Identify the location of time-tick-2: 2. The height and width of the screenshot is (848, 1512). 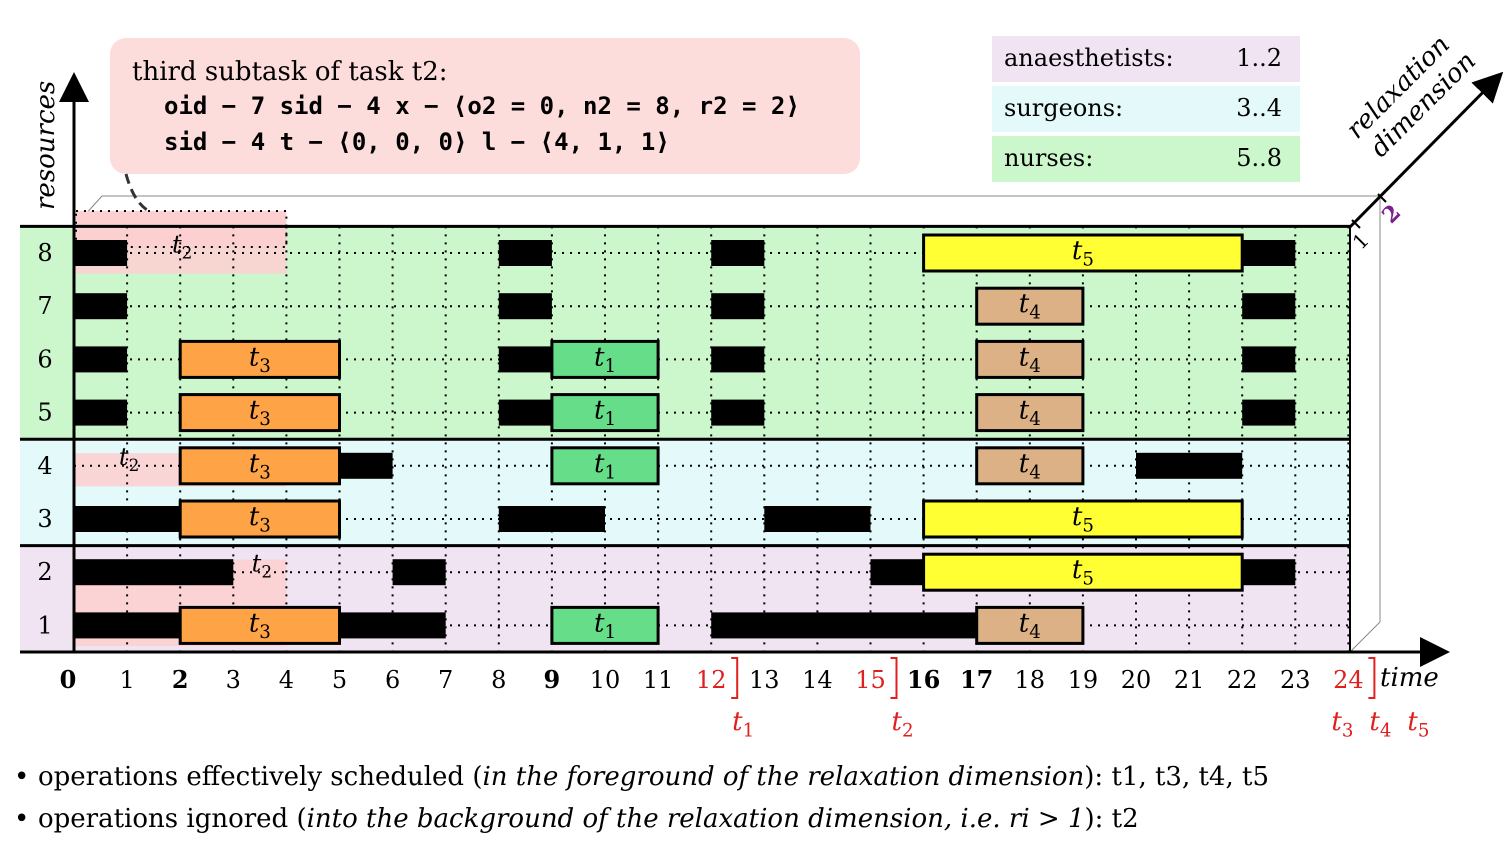
(180, 679).